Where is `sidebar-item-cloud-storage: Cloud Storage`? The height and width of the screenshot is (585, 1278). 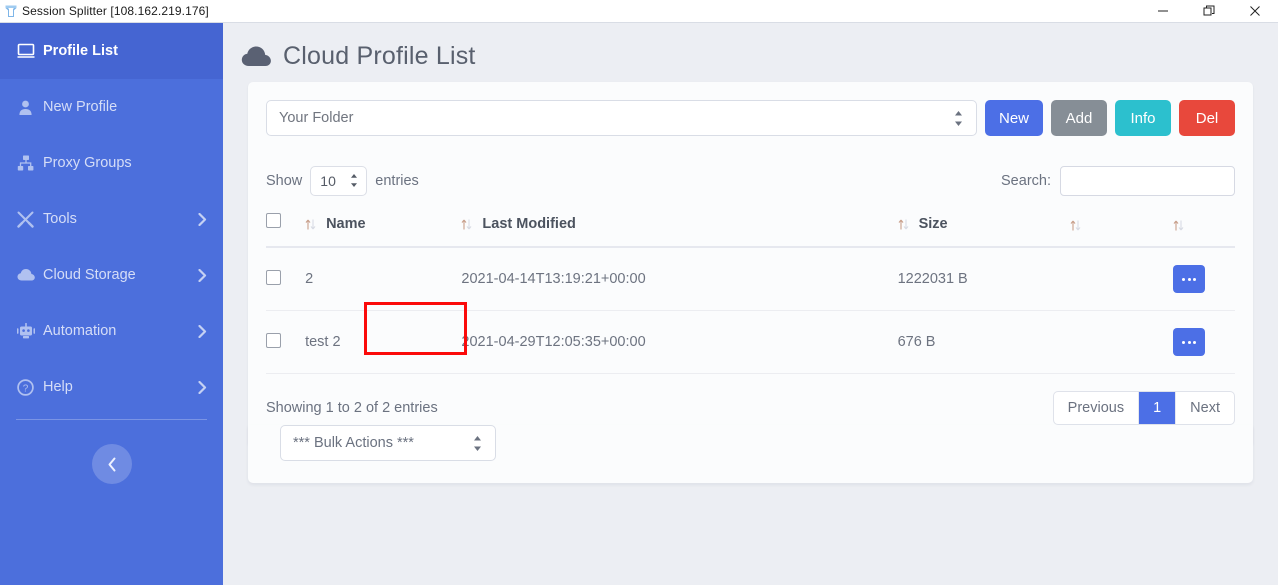 sidebar-item-cloud-storage: Cloud Storage is located at coordinates (111, 275).